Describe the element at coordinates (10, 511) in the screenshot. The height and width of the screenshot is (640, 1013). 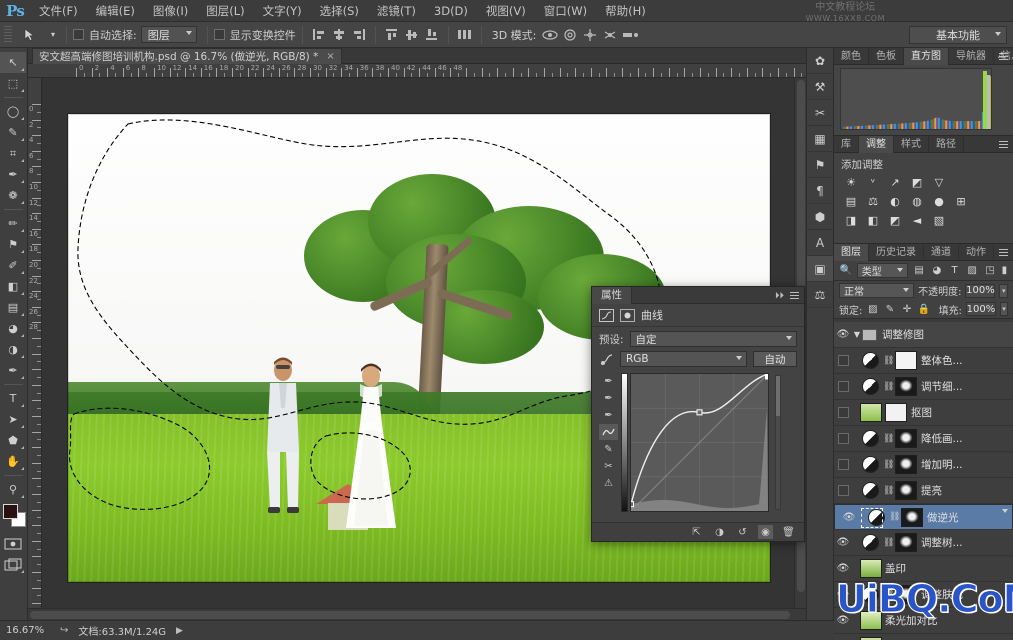
I see `foreground-color-swatch` at that location.